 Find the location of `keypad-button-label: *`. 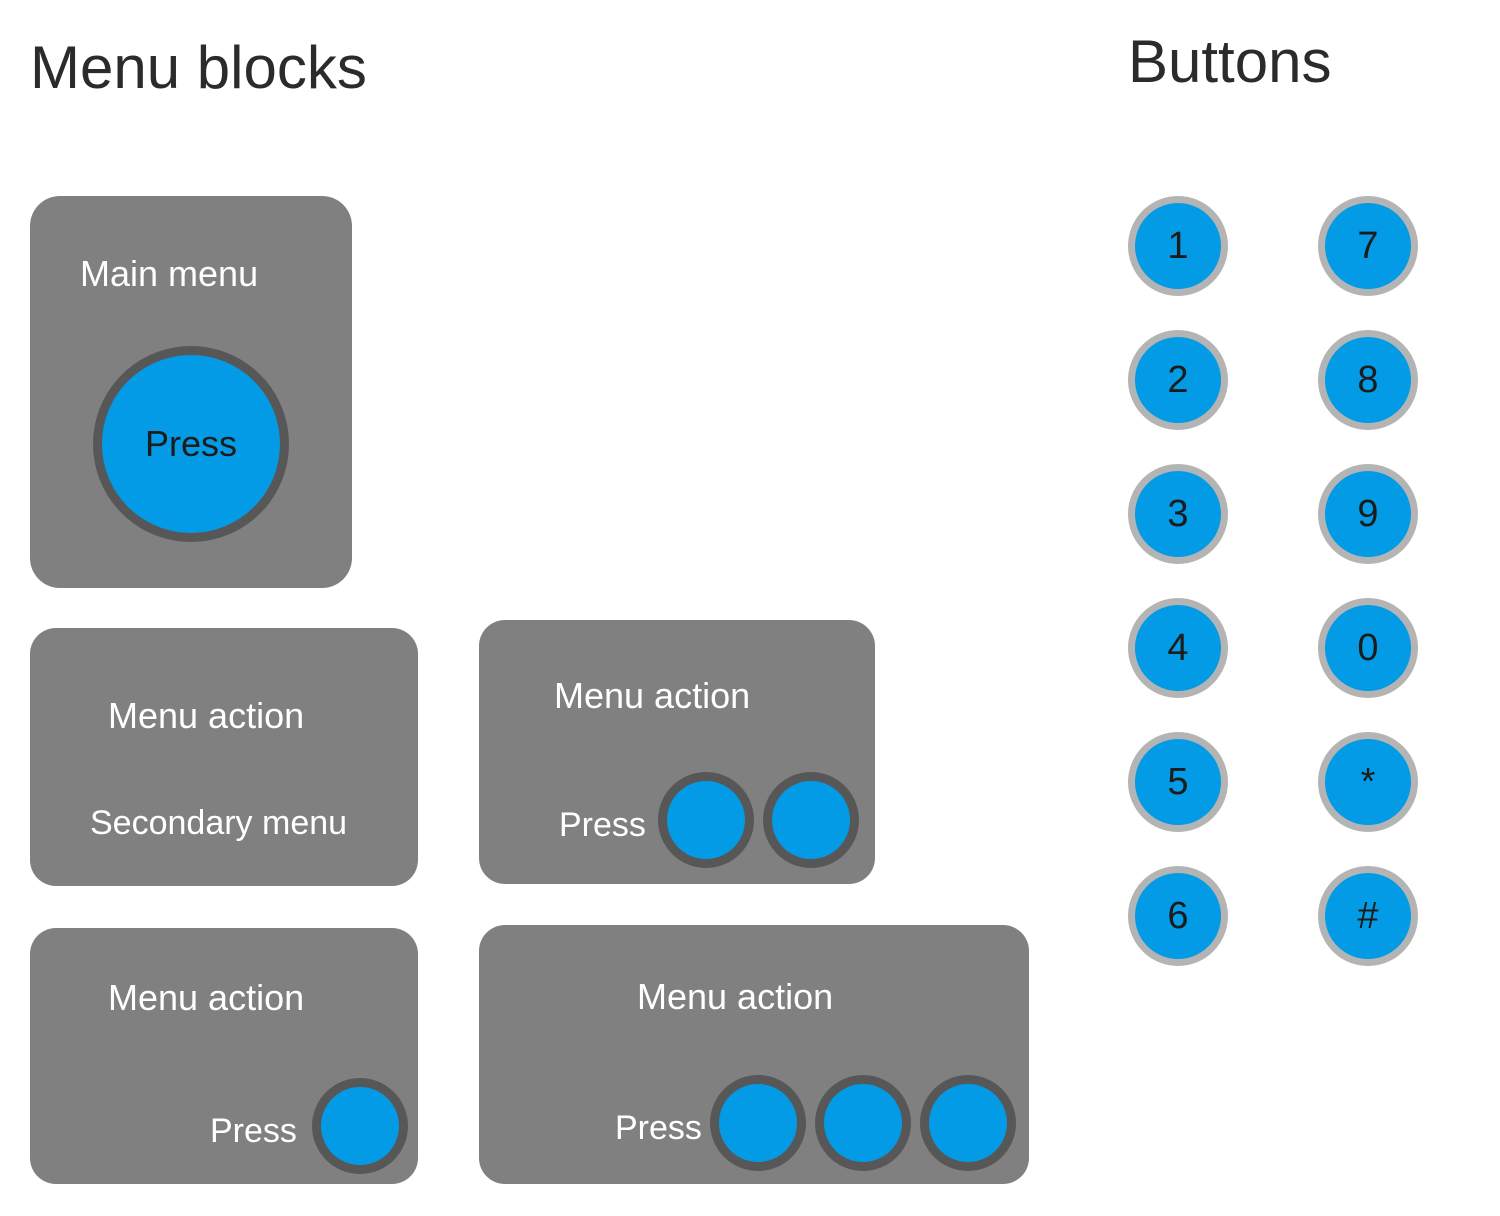

keypad-button-label: * is located at coordinates (1368, 782).